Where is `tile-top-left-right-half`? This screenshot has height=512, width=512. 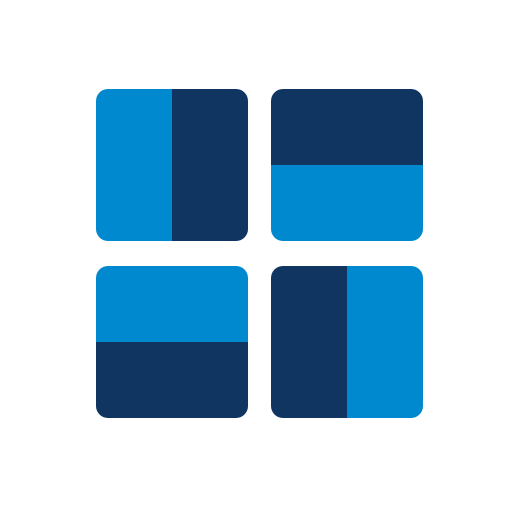 tile-top-left-right-half is located at coordinates (210, 165).